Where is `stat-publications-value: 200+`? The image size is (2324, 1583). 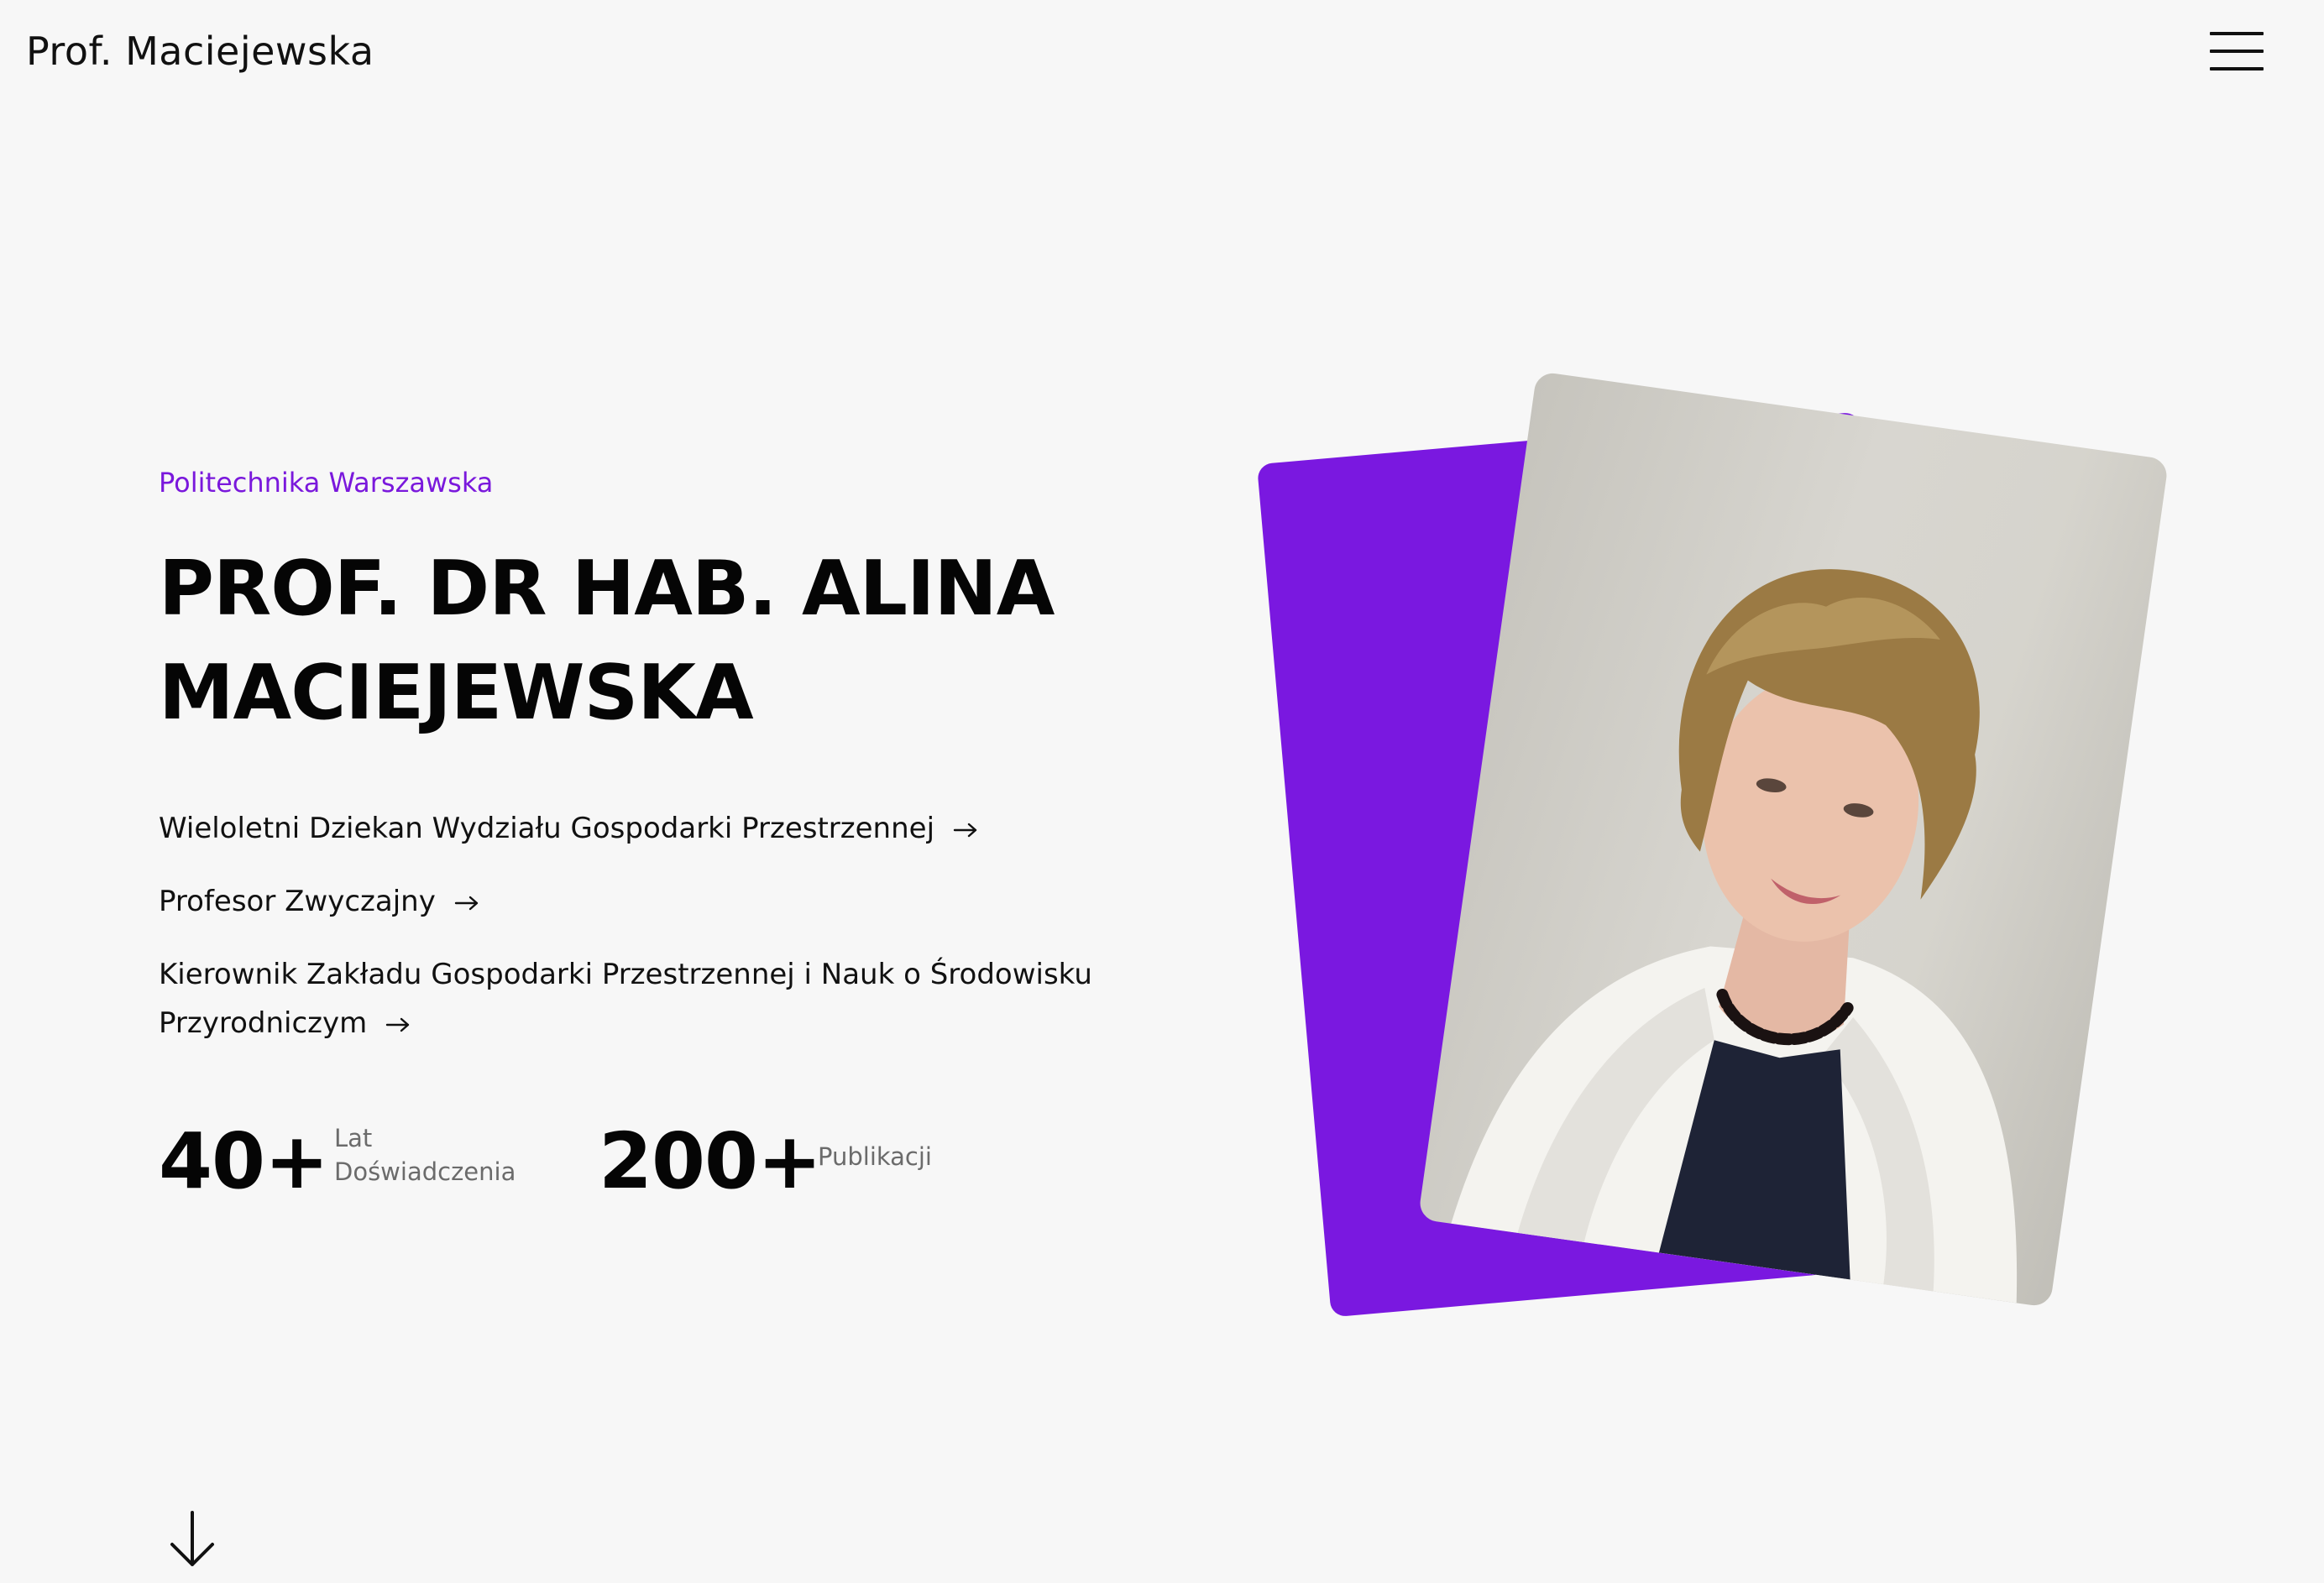
stat-publications-value: 200+ is located at coordinates (711, 1161).